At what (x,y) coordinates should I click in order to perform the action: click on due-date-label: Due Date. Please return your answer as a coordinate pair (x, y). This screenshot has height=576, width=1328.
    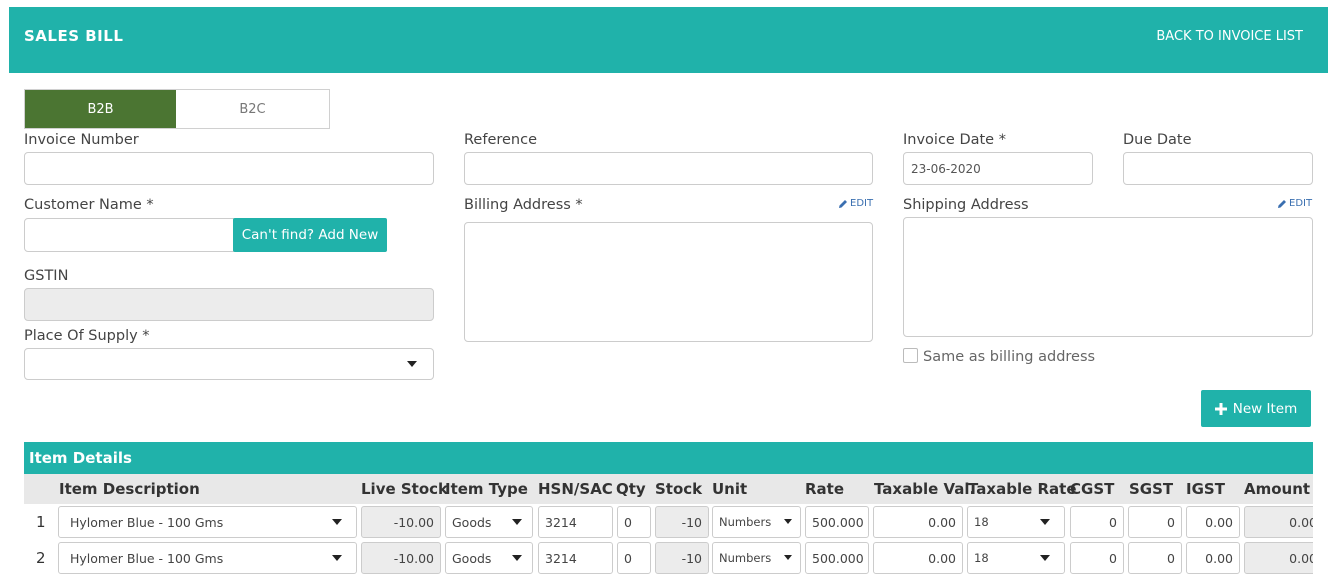
    Looking at the image, I should click on (1157, 140).